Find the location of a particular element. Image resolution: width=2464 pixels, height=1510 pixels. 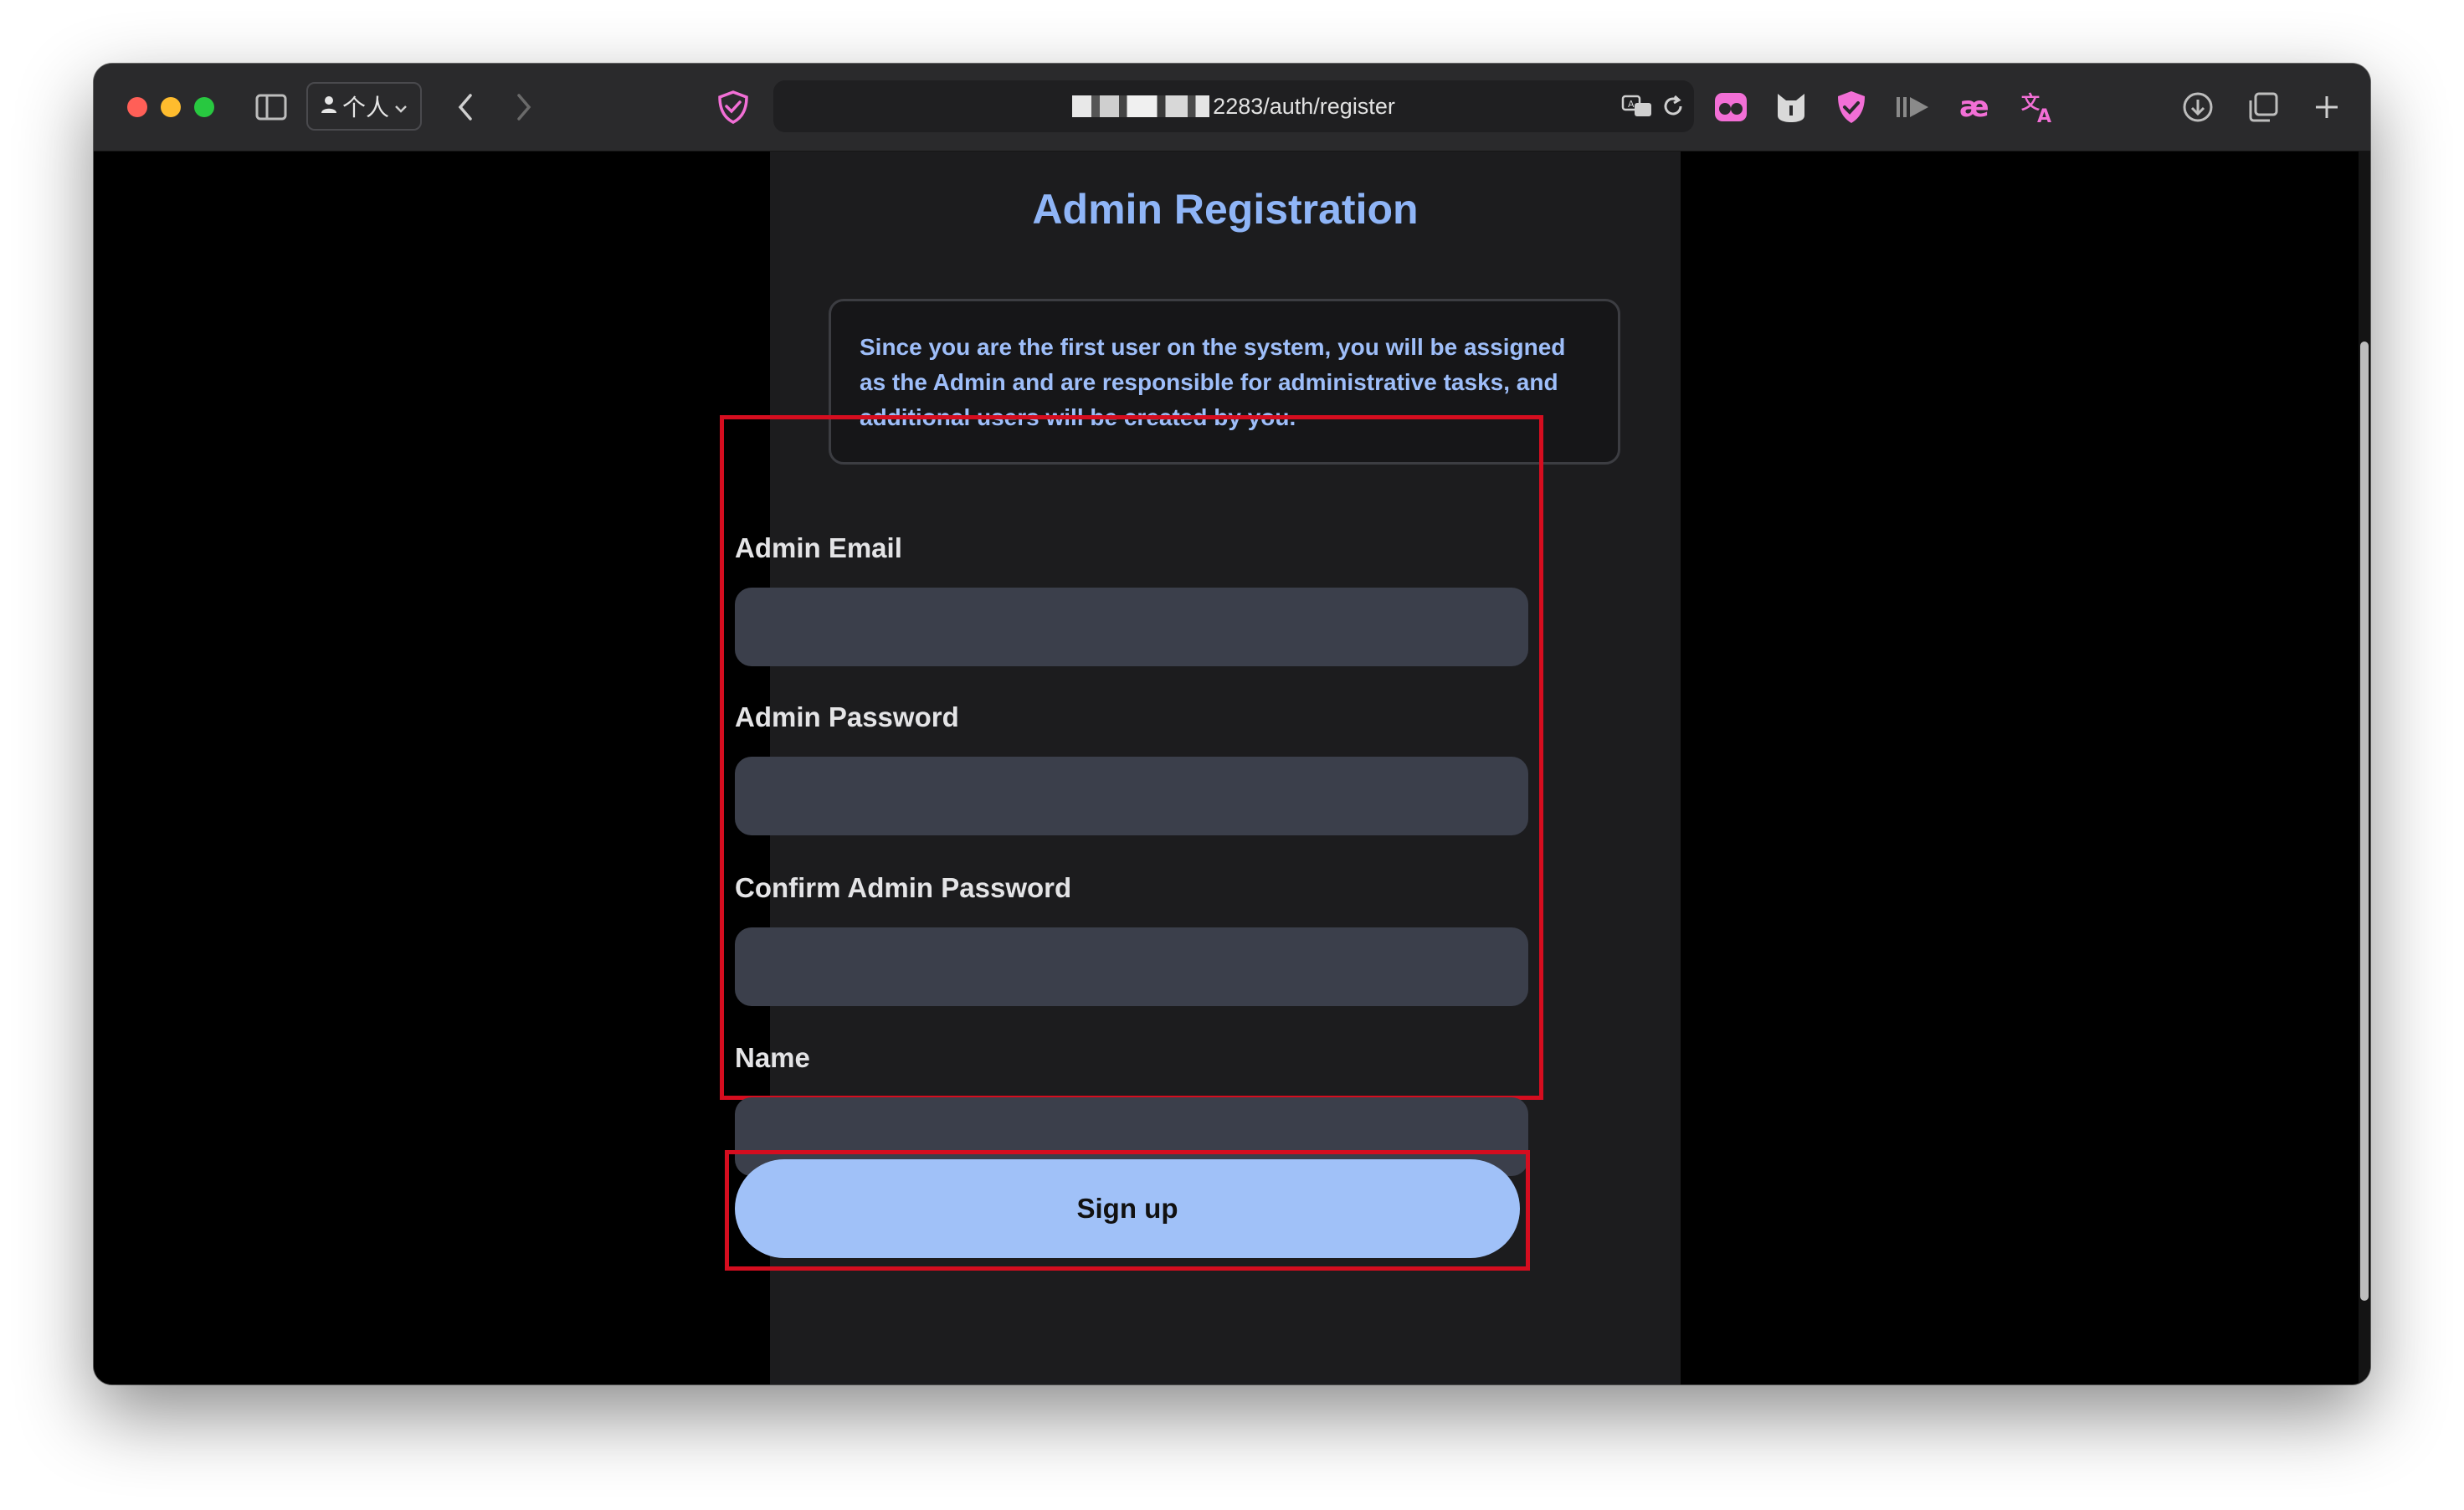

forward-icon is located at coordinates (524, 107).